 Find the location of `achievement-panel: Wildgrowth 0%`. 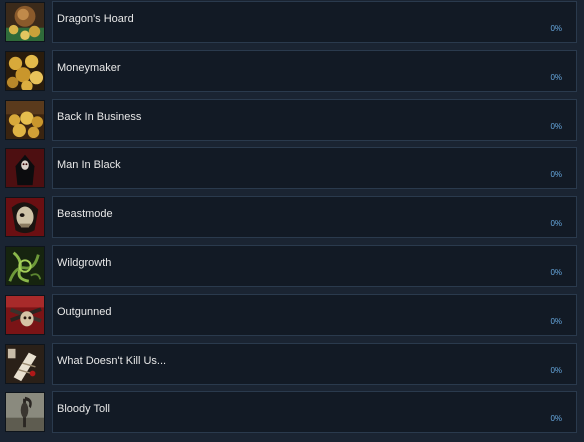

achievement-panel: Wildgrowth 0% is located at coordinates (314, 266).